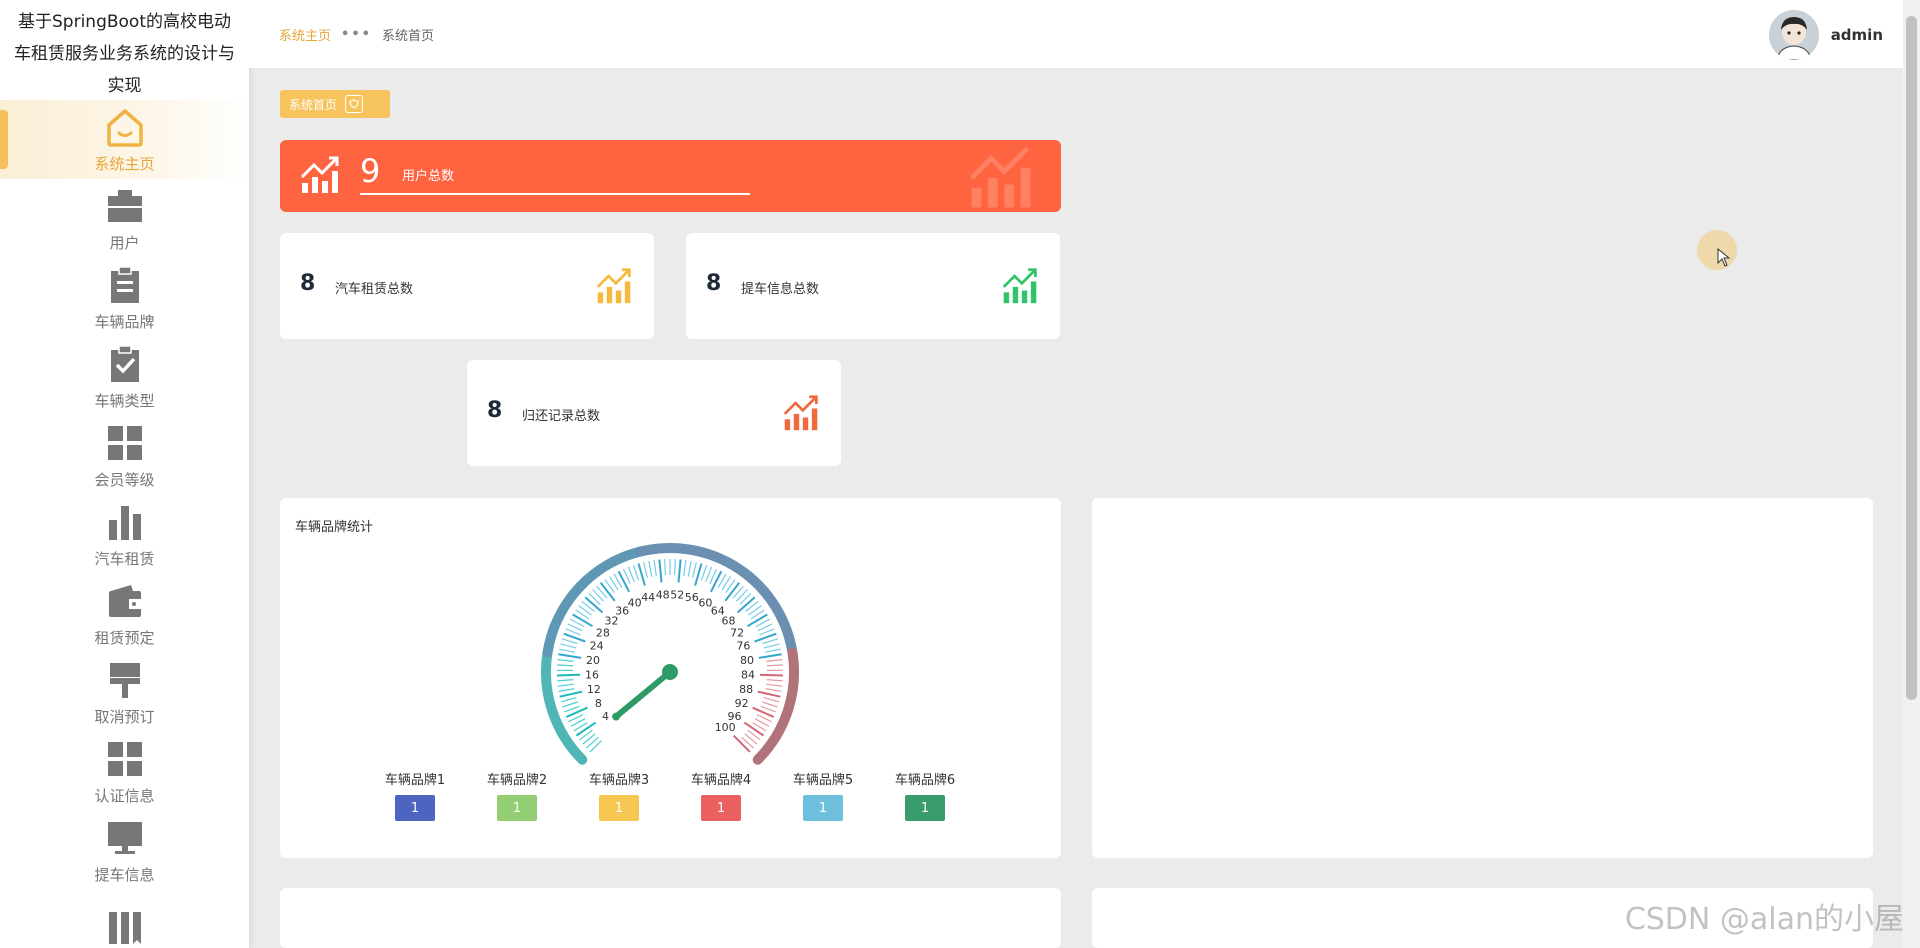  I want to click on watermark: CSDN @alan的小屋, so click(1764, 919).